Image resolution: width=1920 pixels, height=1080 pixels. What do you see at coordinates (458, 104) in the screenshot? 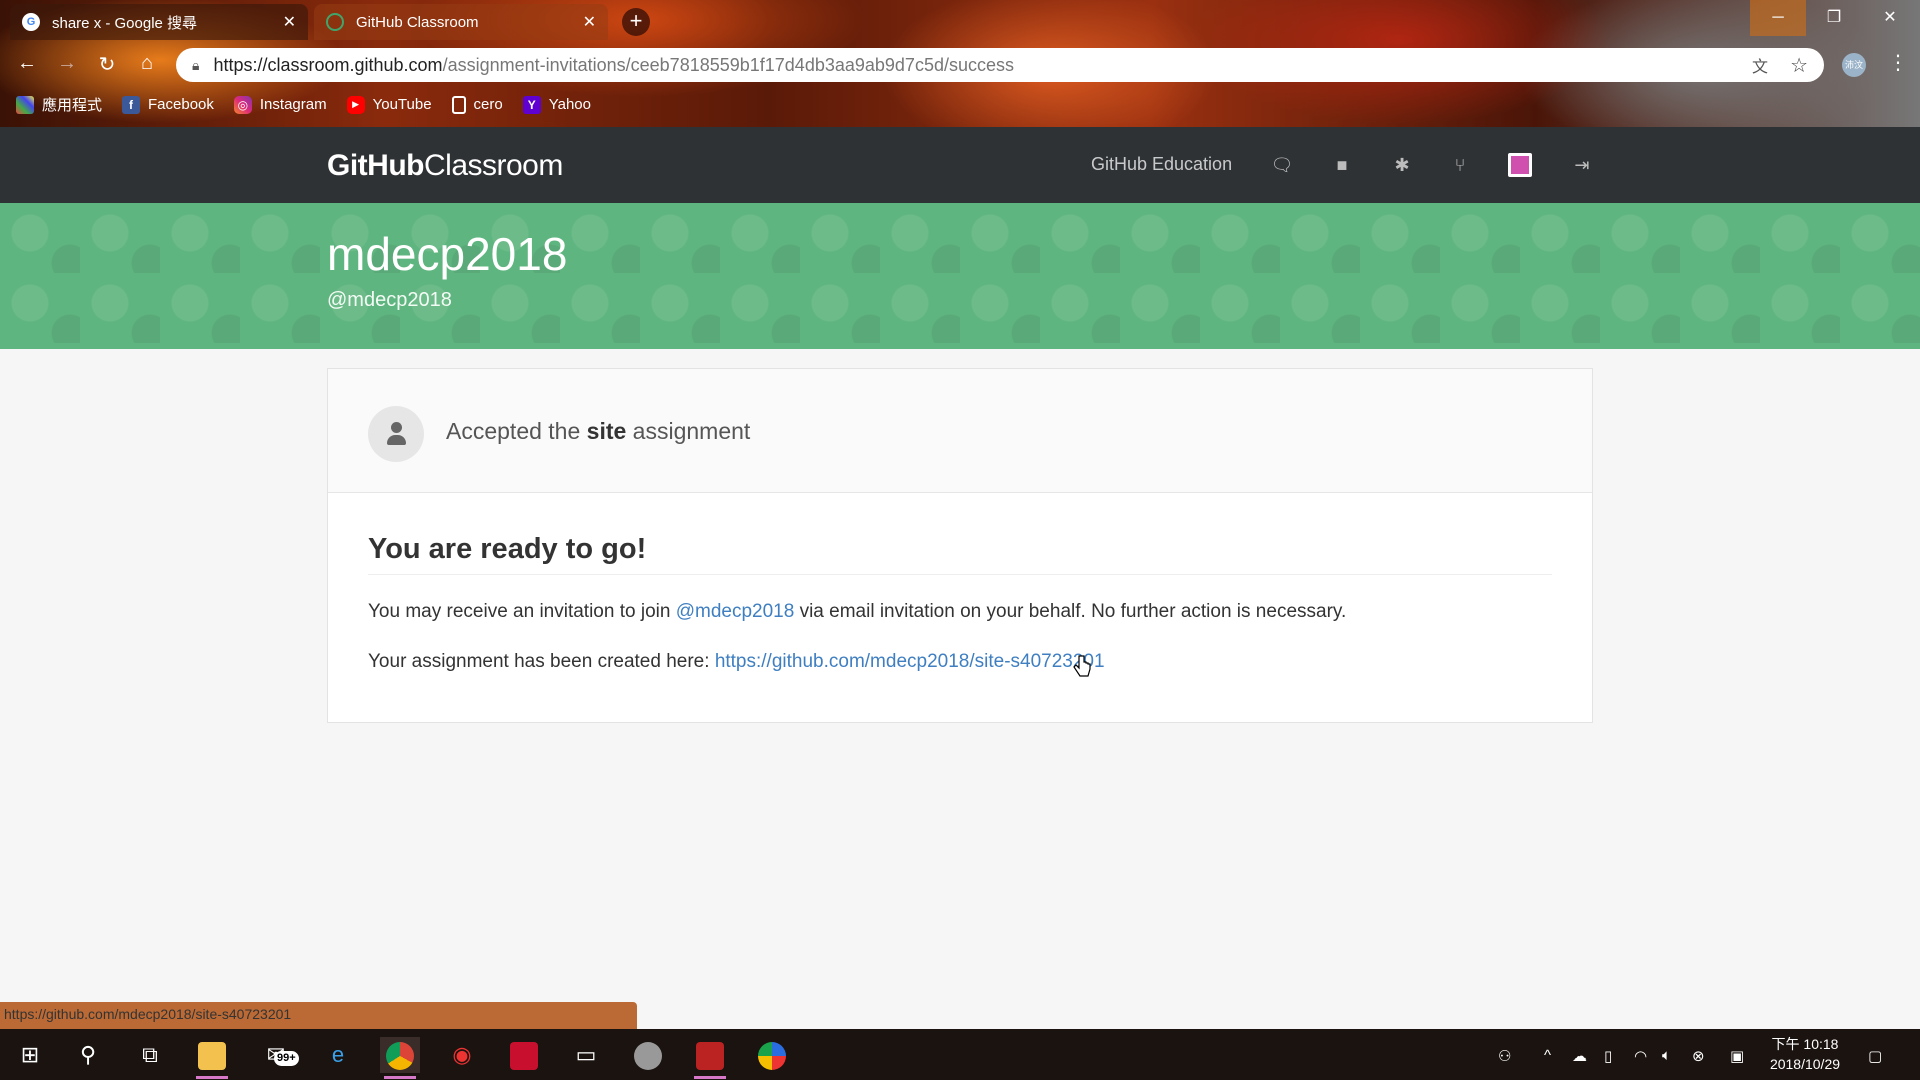
I see `page-icon` at bounding box center [458, 104].